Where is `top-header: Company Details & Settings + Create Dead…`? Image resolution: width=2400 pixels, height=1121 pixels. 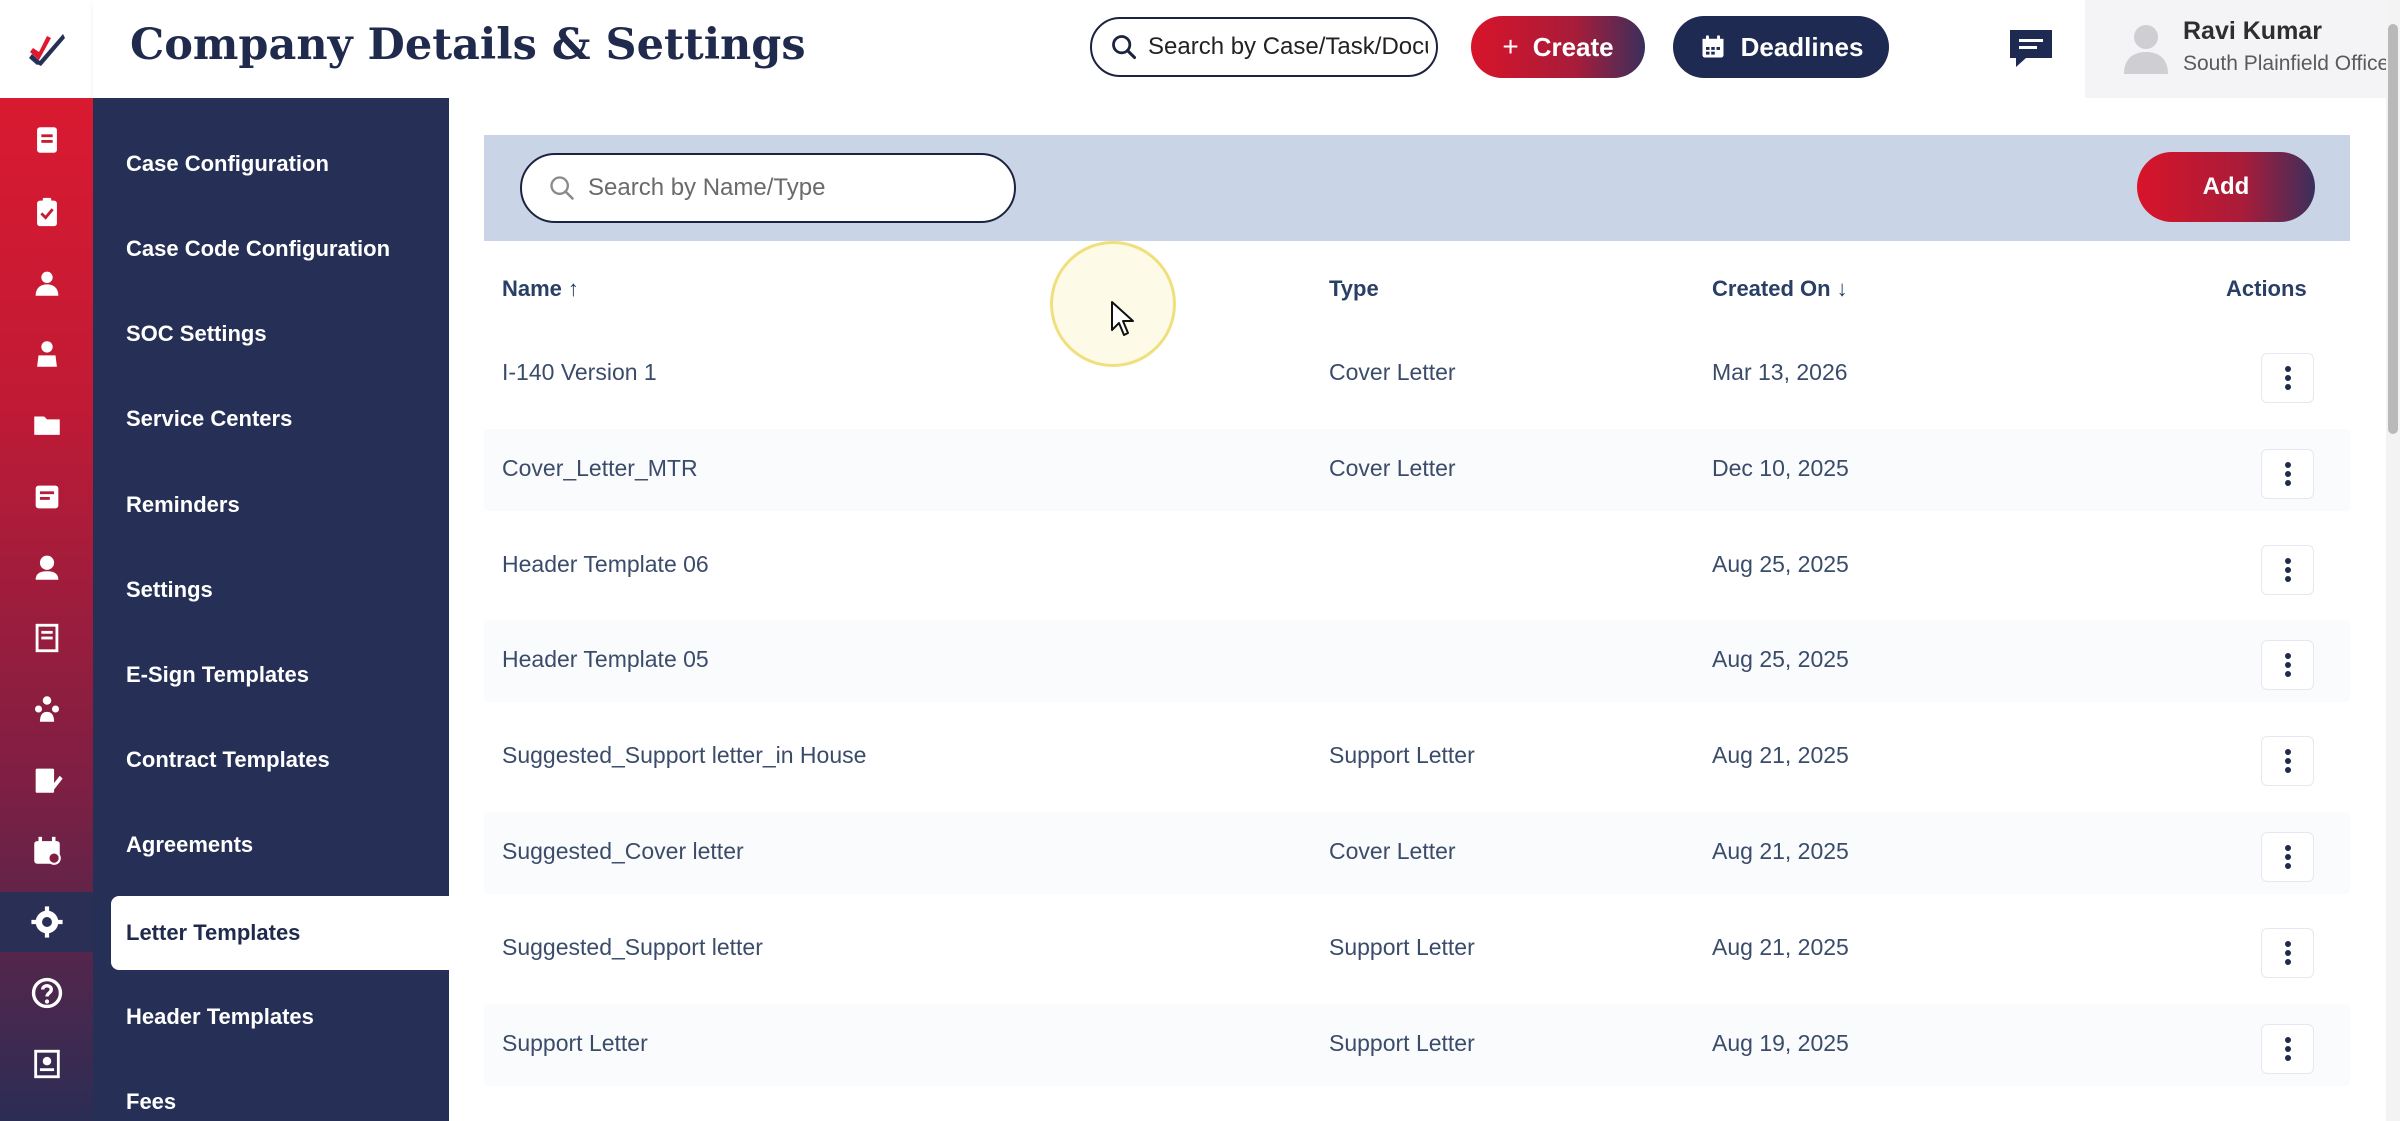 top-header: Company Details & Settings + Create Dead… is located at coordinates (1246, 49).